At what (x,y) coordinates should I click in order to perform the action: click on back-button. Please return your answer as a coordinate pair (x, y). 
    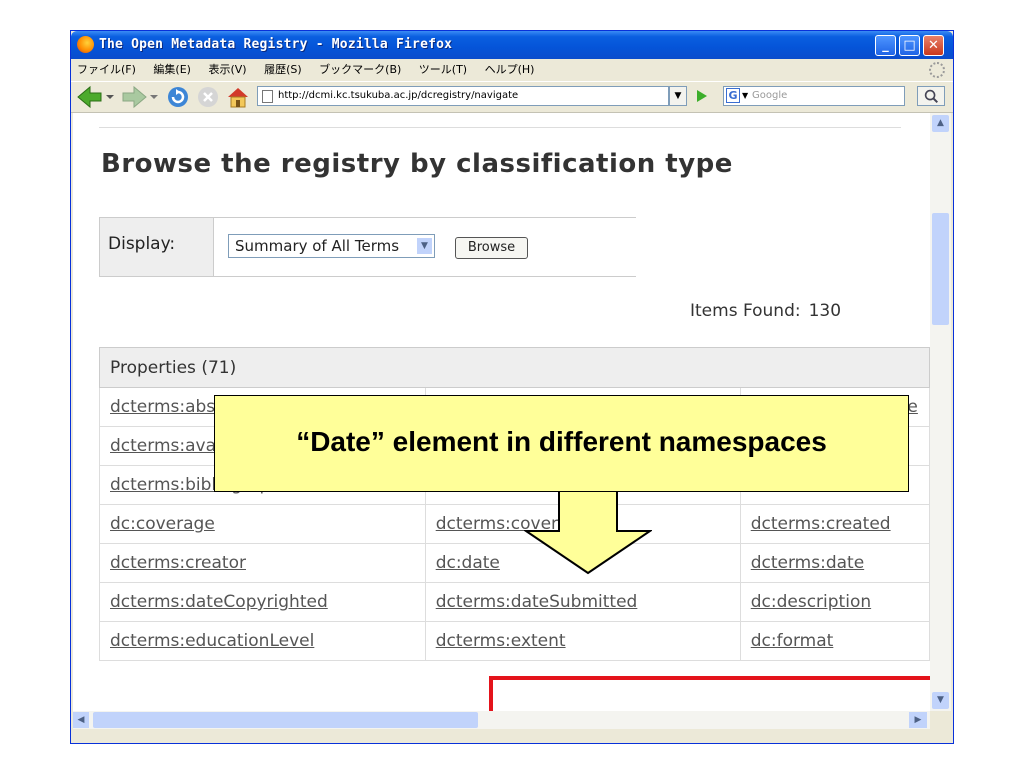
    Looking at the image, I should click on (95, 97).